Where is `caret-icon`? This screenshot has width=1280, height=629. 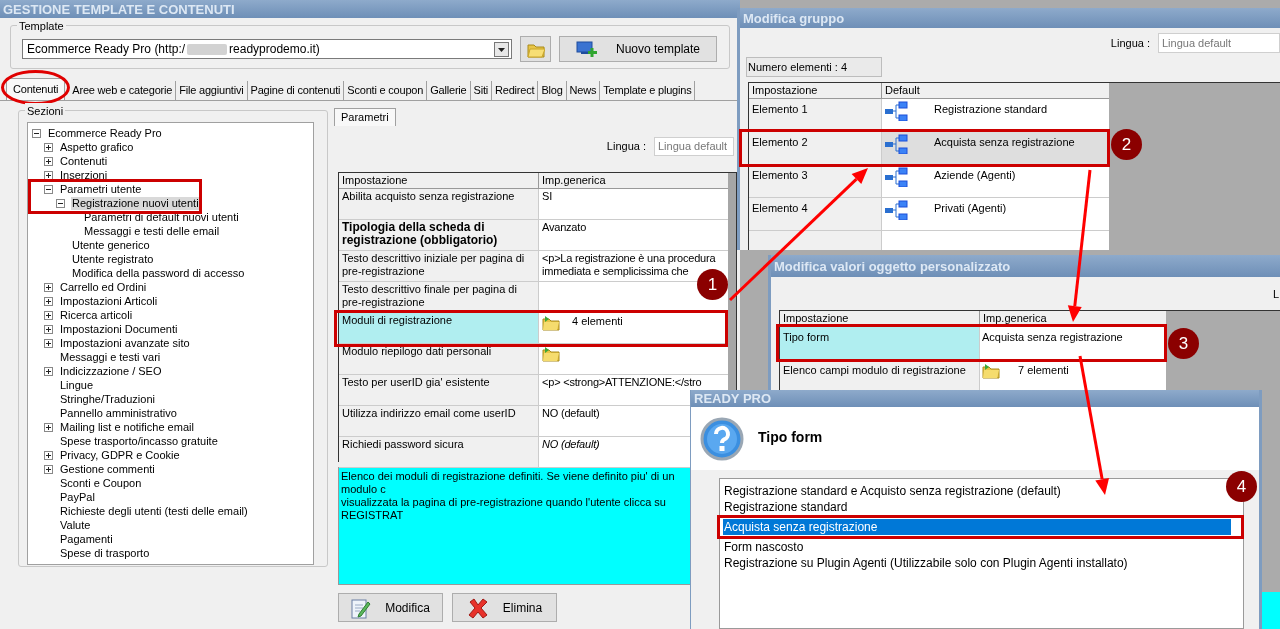 caret-icon is located at coordinates (501, 49).